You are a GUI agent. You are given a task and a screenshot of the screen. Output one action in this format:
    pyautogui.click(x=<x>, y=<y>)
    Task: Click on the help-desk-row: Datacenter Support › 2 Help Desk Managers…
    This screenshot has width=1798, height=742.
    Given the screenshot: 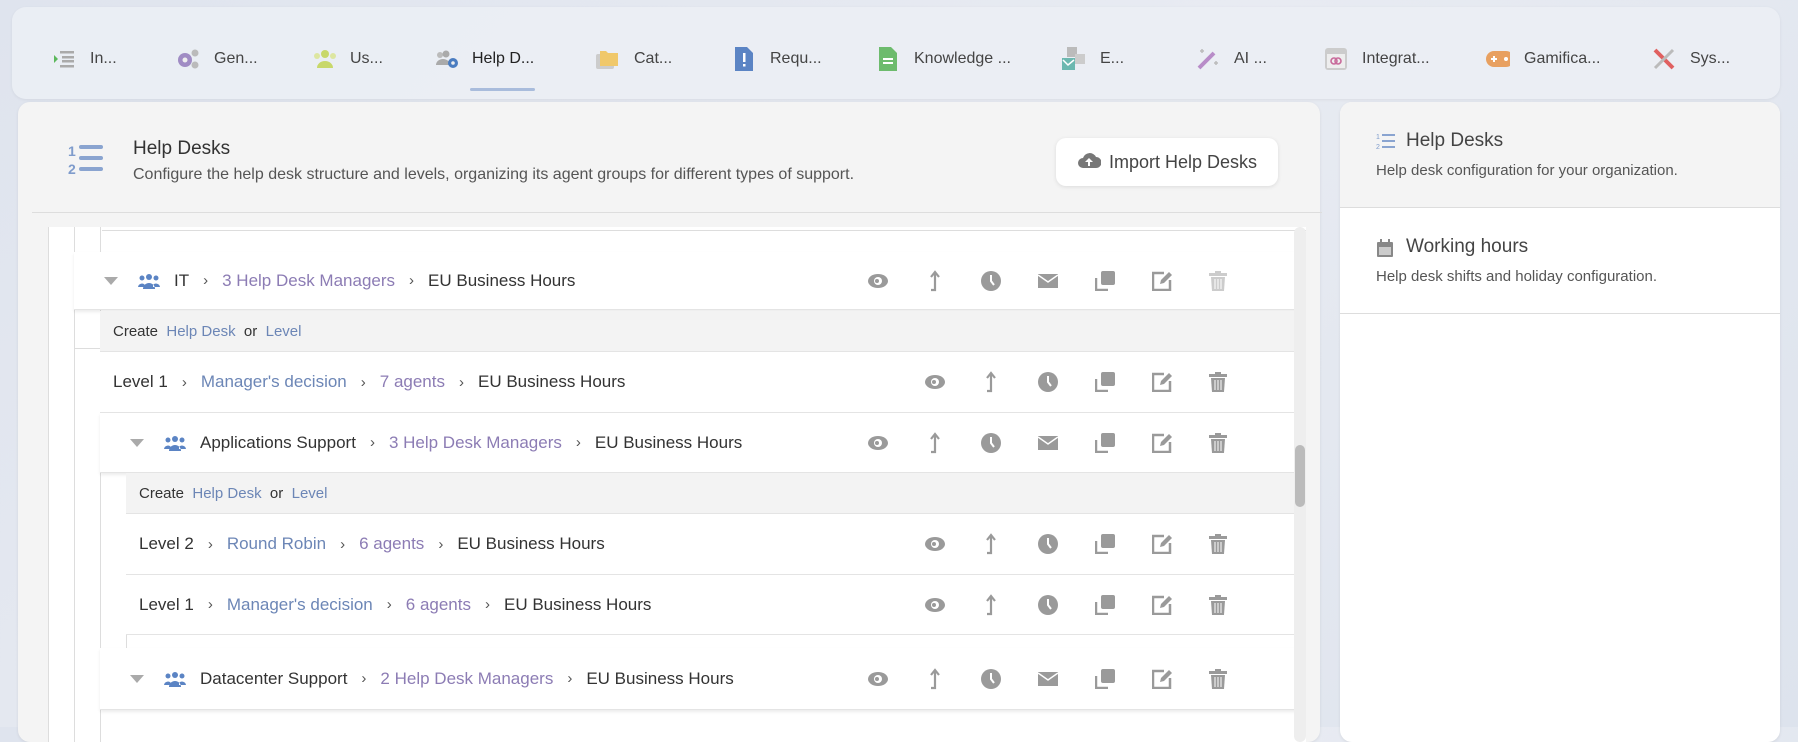 What is the action you would take?
    pyautogui.click(x=703, y=679)
    